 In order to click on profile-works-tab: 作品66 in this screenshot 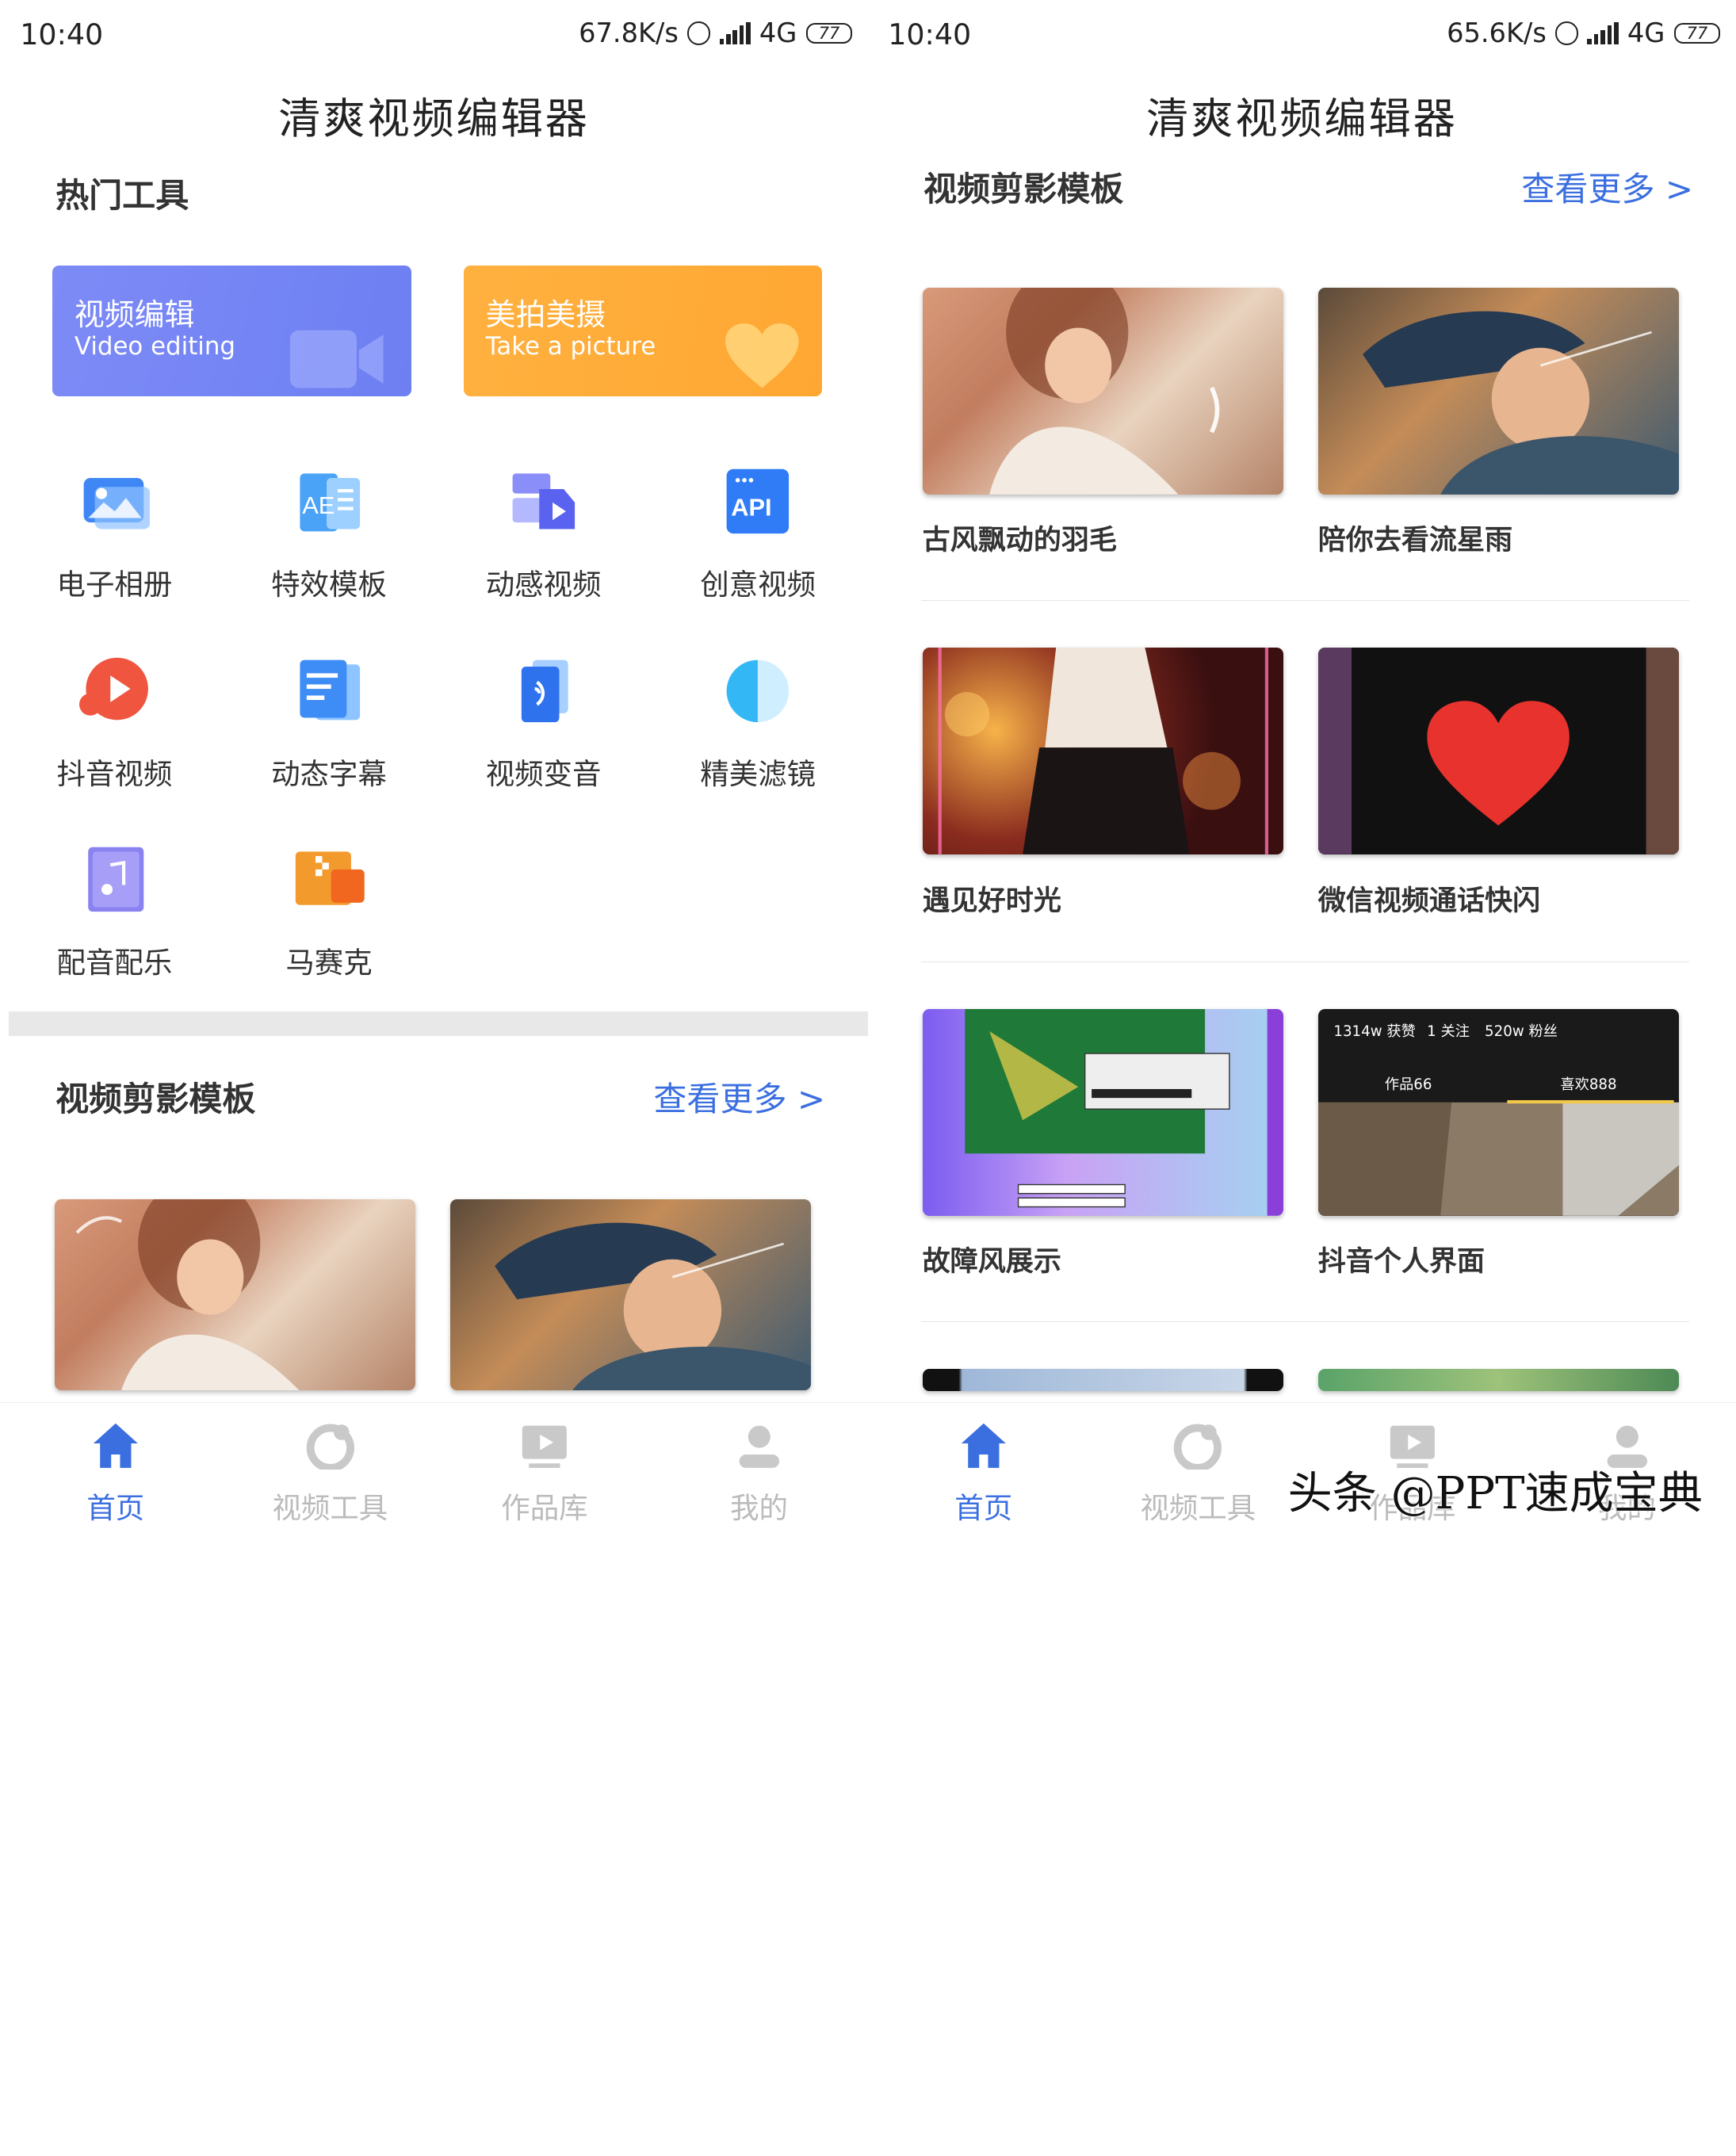, I will do `click(1408, 1085)`.